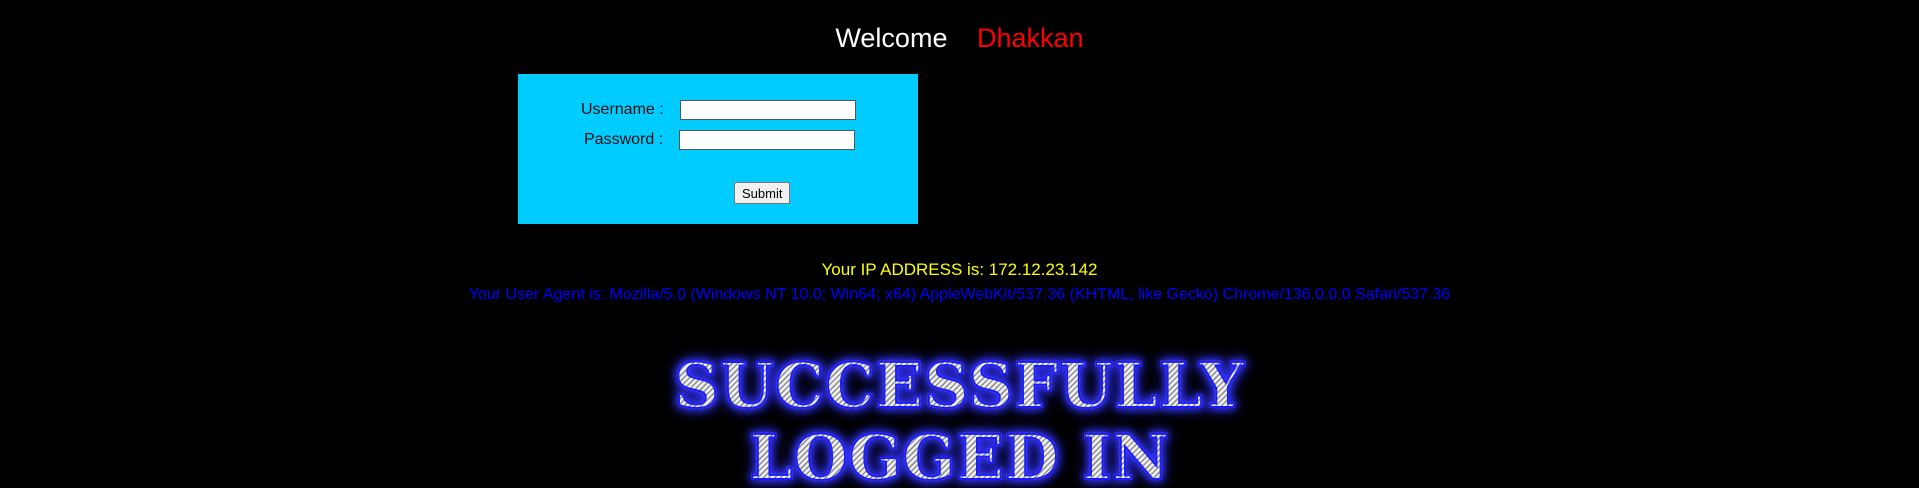 Image resolution: width=1919 pixels, height=488 pixels. What do you see at coordinates (1030, 38) in the screenshot?
I see `welcome-user-name: Dhakkan` at bounding box center [1030, 38].